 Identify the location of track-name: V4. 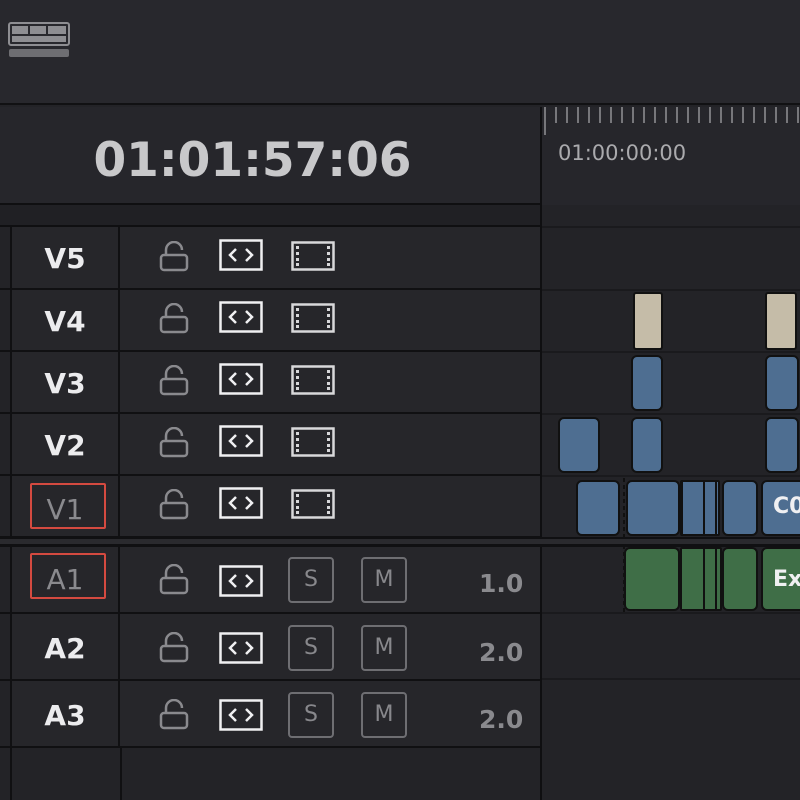
(65, 321).